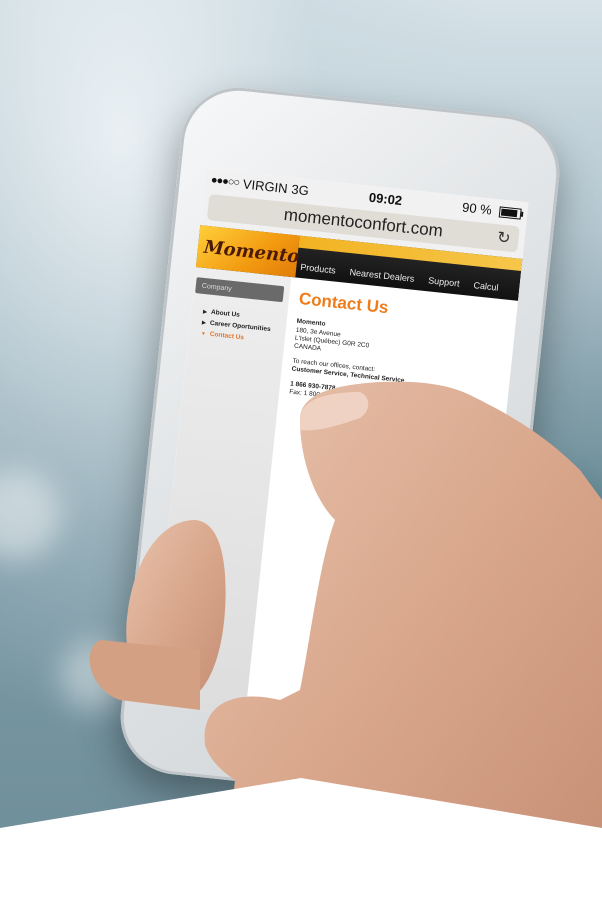 This screenshot has height=898, width=602. Describe the element at coordinates (510, 212) in the screenshot. I see `battery-icon` at that location.